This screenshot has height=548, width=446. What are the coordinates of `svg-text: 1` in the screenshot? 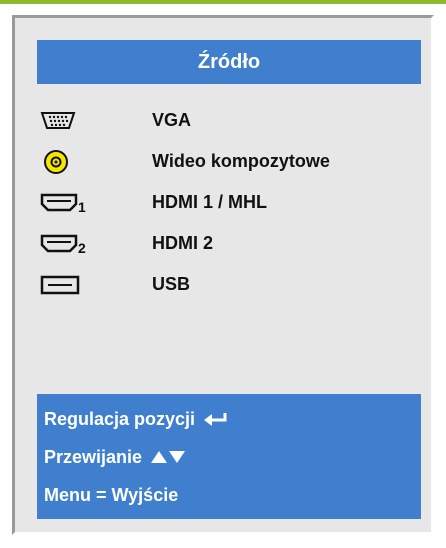 It's located at (82, 206).